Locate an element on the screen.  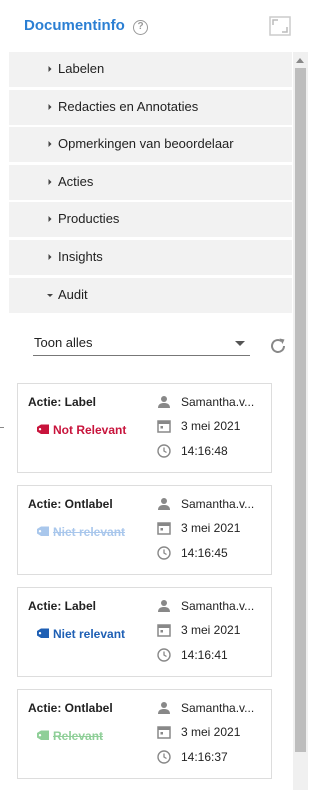
audit-time: 14:16:48 is located at coordinates (204, 451).